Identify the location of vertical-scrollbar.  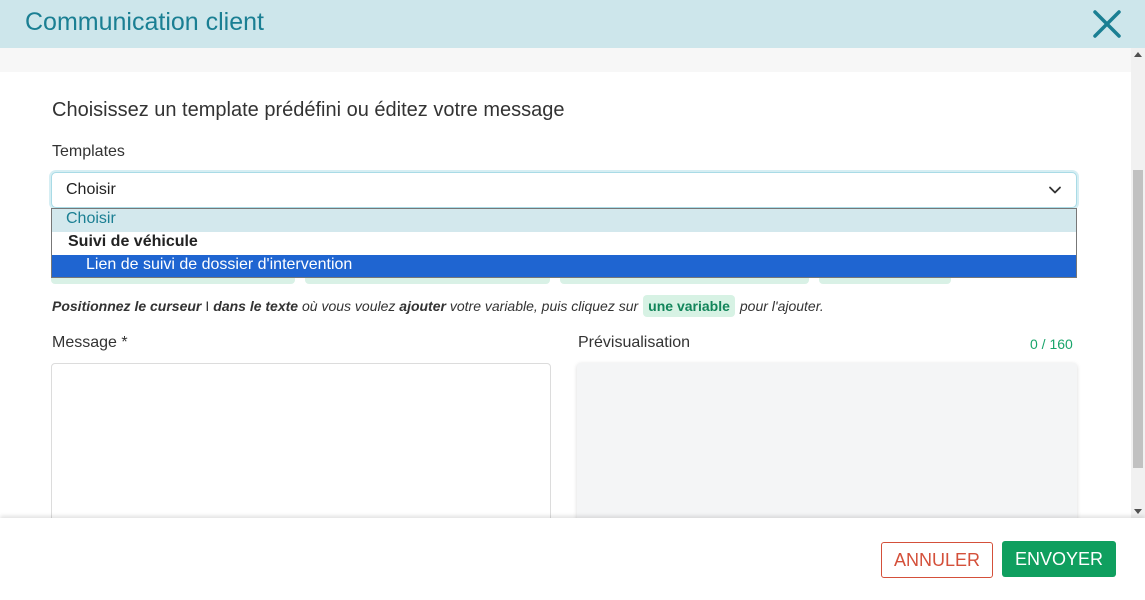
(1138, 283).